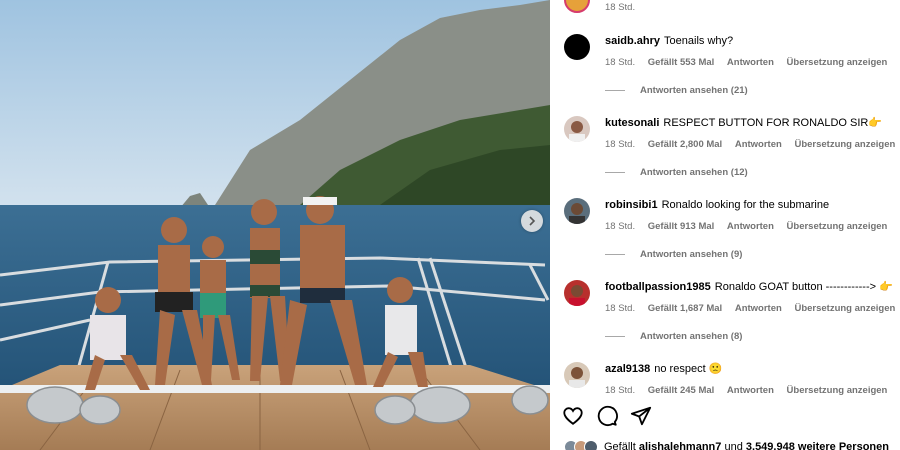  What do you see at coordinates (631, 205) in the screenshot?
I see `comment-username: robinsibi1` at bounding box center [631, 205].